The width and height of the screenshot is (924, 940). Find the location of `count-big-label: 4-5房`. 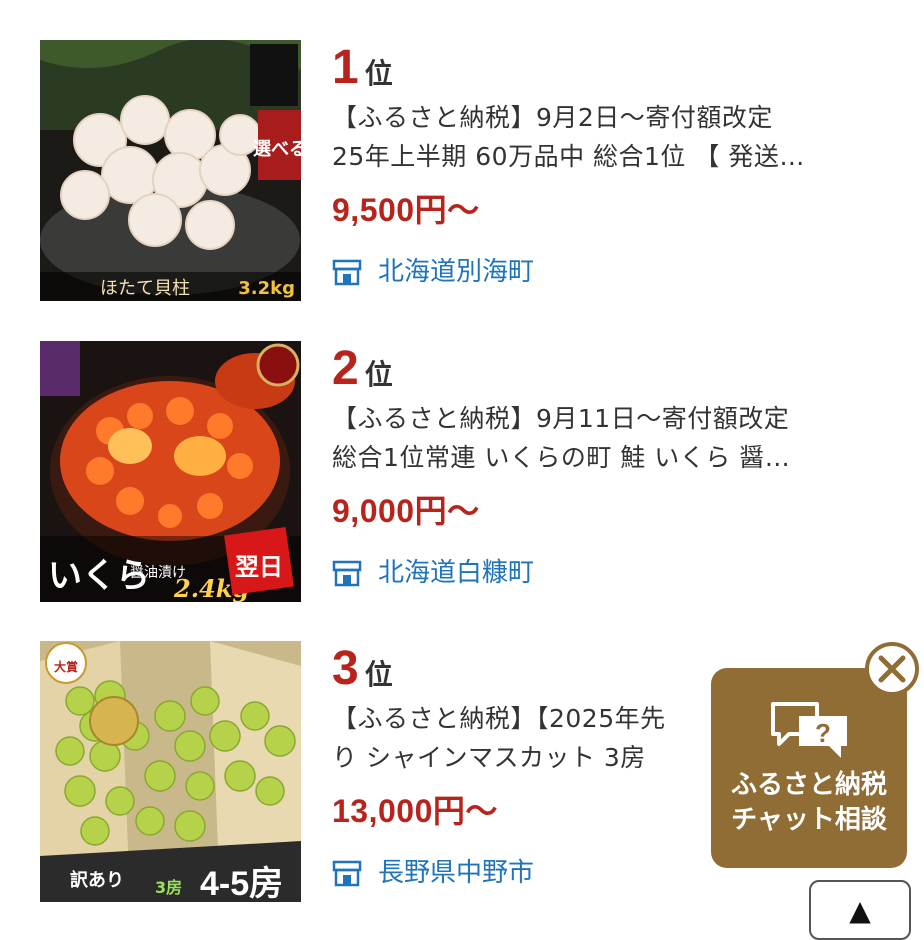

count-big-label: 4-5房 is located at coordinates (241, 883).